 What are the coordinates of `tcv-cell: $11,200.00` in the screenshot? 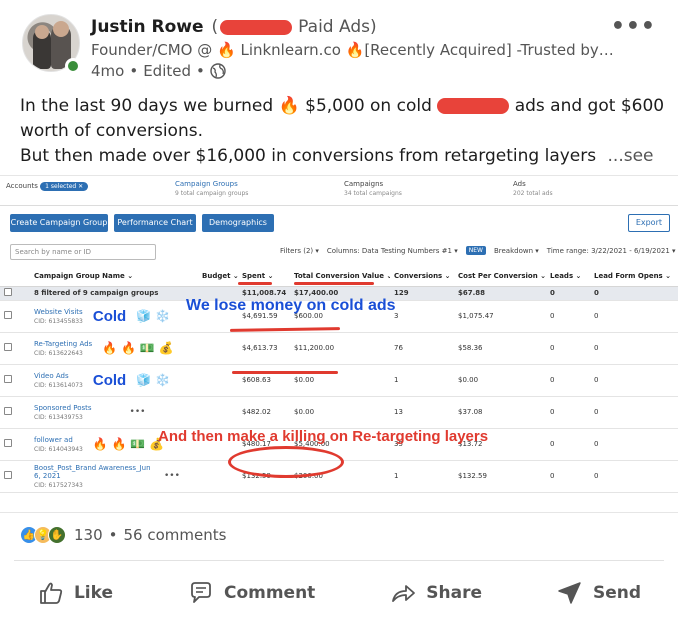 It's located at (340, 348).